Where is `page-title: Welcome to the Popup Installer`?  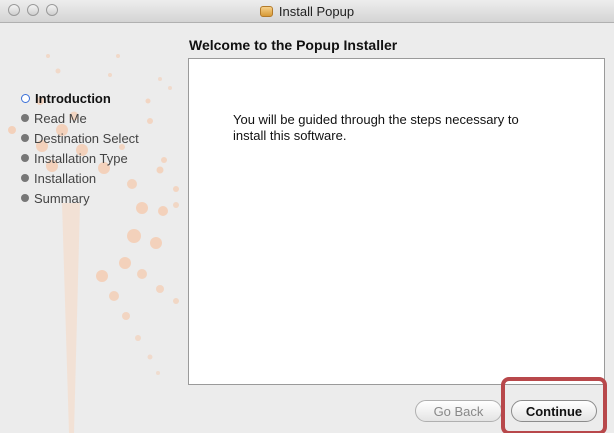 page-title: Welcome to the Popup Installer is located at coordinates (293, 45).